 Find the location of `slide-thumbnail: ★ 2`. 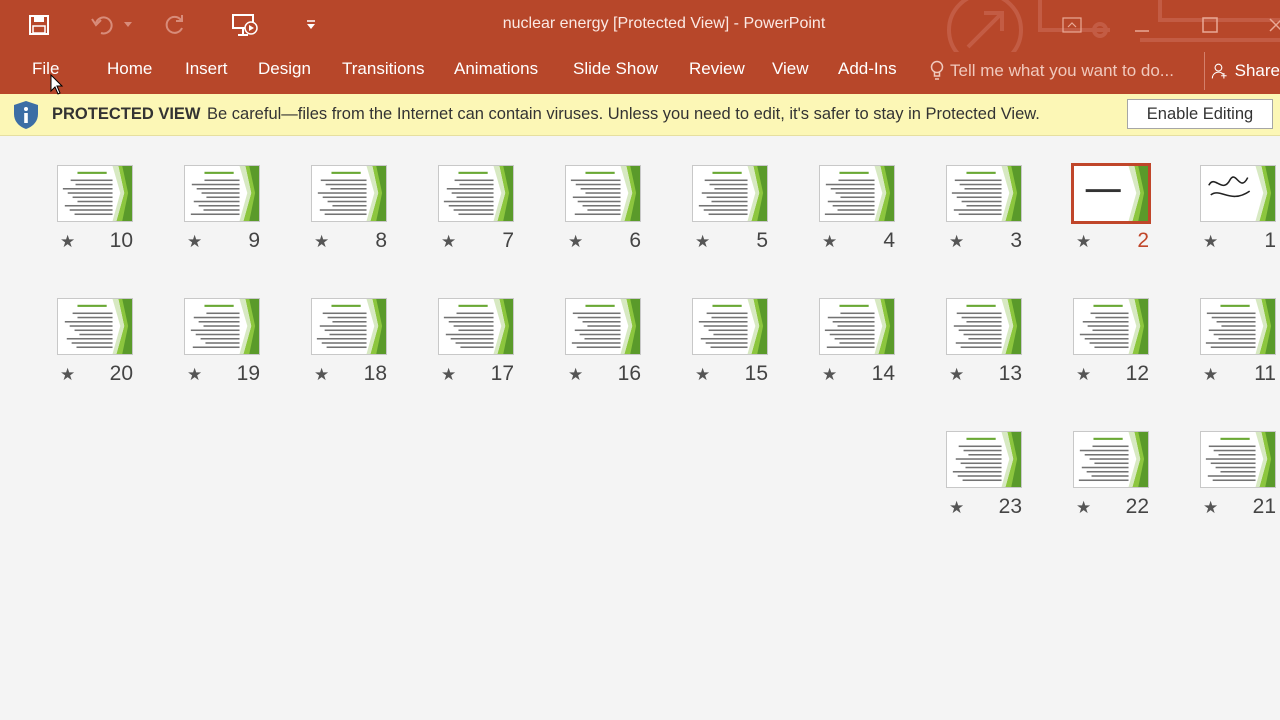

slide-thumbnail: ★ 2 is located at coordinates (1135, 214).